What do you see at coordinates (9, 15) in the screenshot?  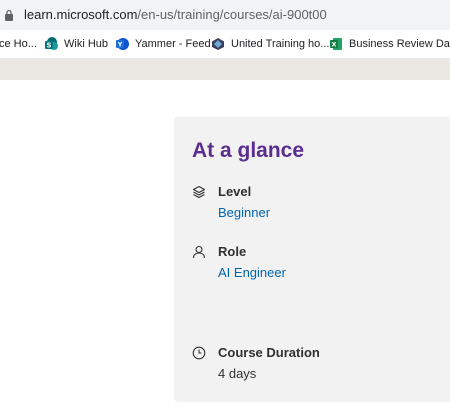 I see `lock-icon` at bounding box center [9, 15].